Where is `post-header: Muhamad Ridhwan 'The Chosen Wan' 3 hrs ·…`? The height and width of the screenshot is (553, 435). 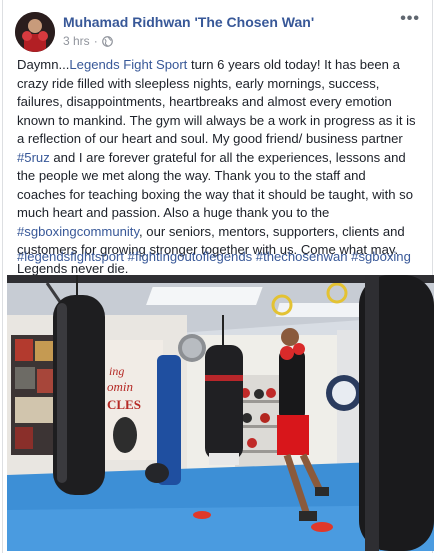
post-header: Muhamad Ridhwan 'The Chosen Wan' 3 hrs ·… is located at coordinates (217, 31).